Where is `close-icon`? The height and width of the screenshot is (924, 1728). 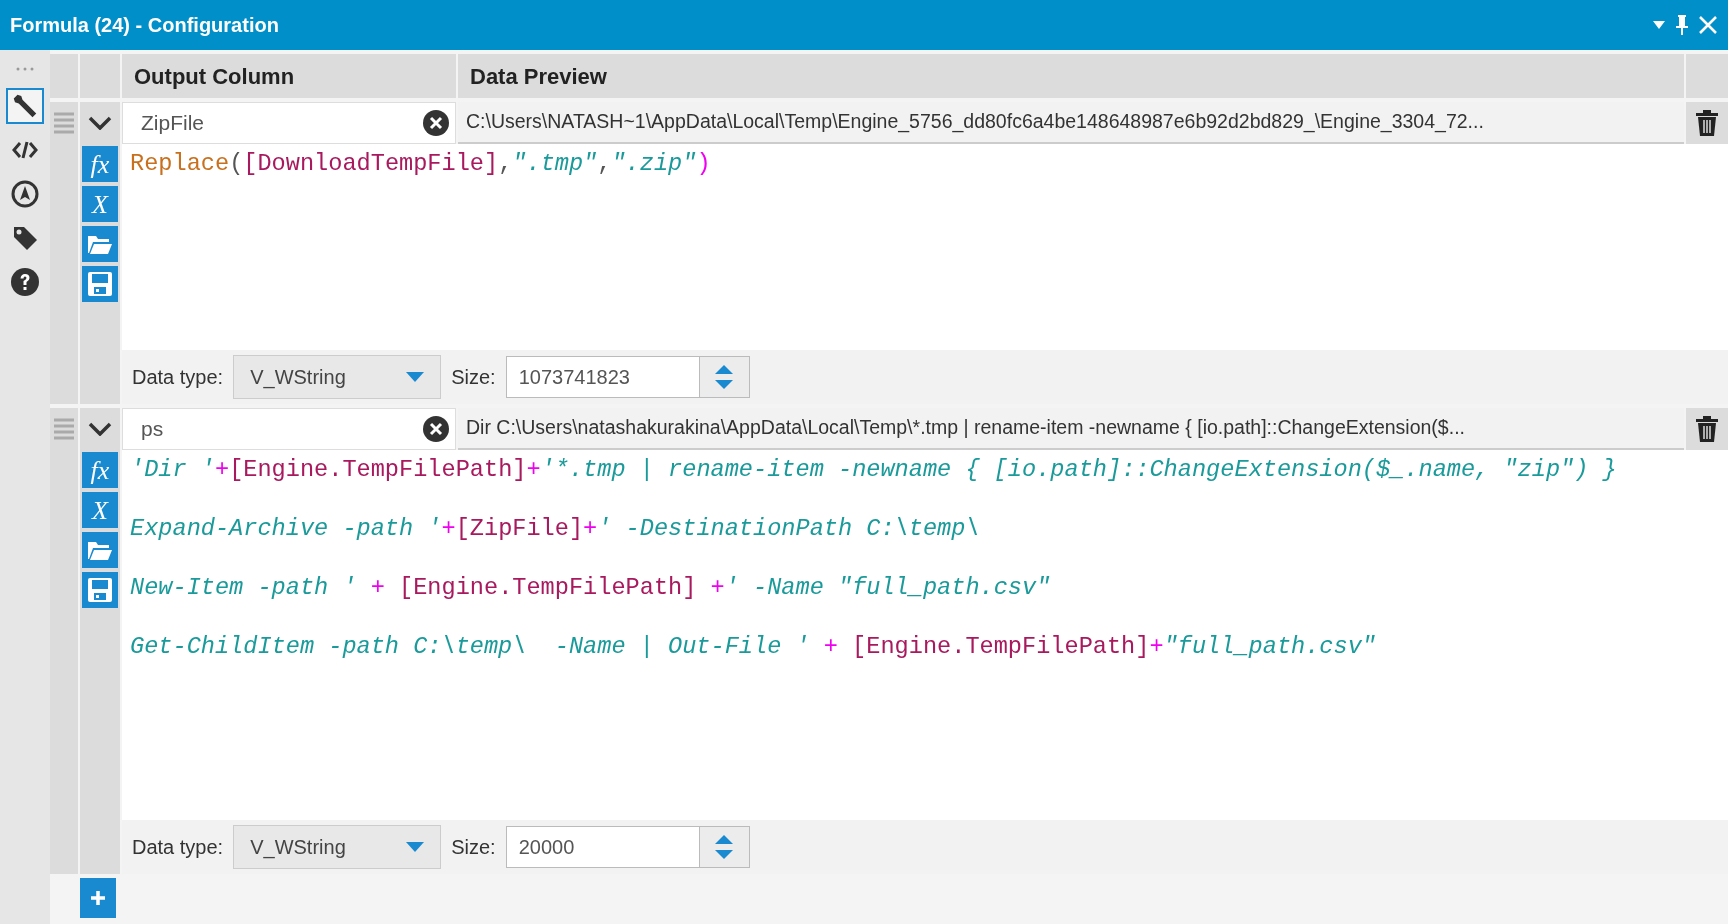 close-icon is located at coordinates (1708, 25).